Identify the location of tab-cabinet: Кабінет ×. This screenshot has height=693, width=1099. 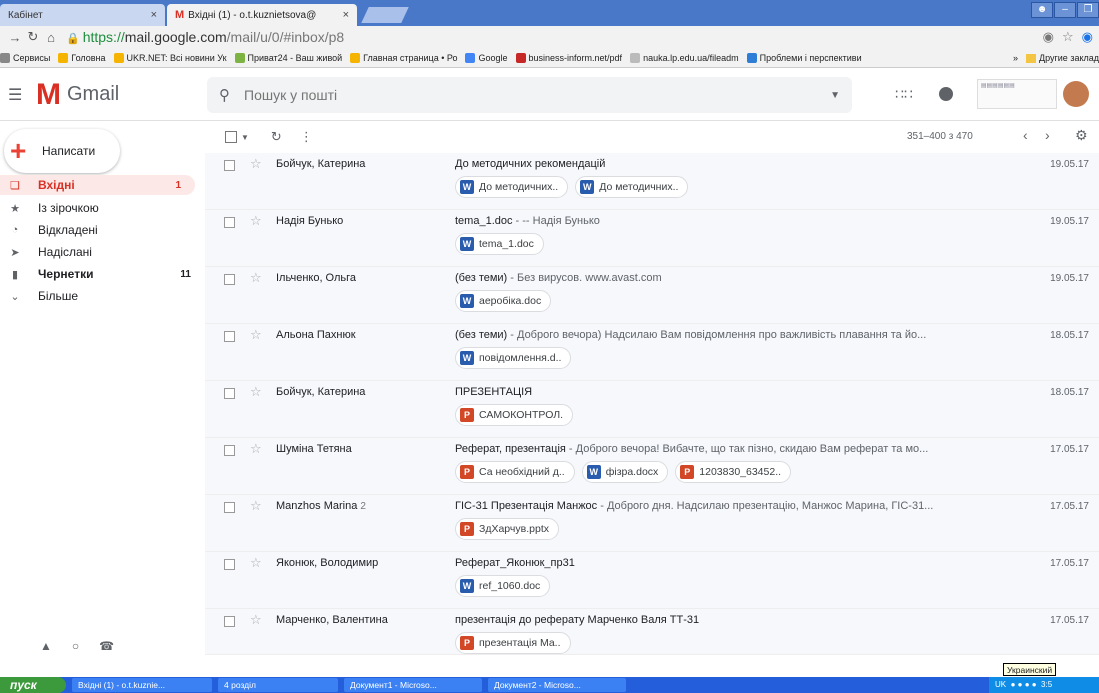
(82, 15).